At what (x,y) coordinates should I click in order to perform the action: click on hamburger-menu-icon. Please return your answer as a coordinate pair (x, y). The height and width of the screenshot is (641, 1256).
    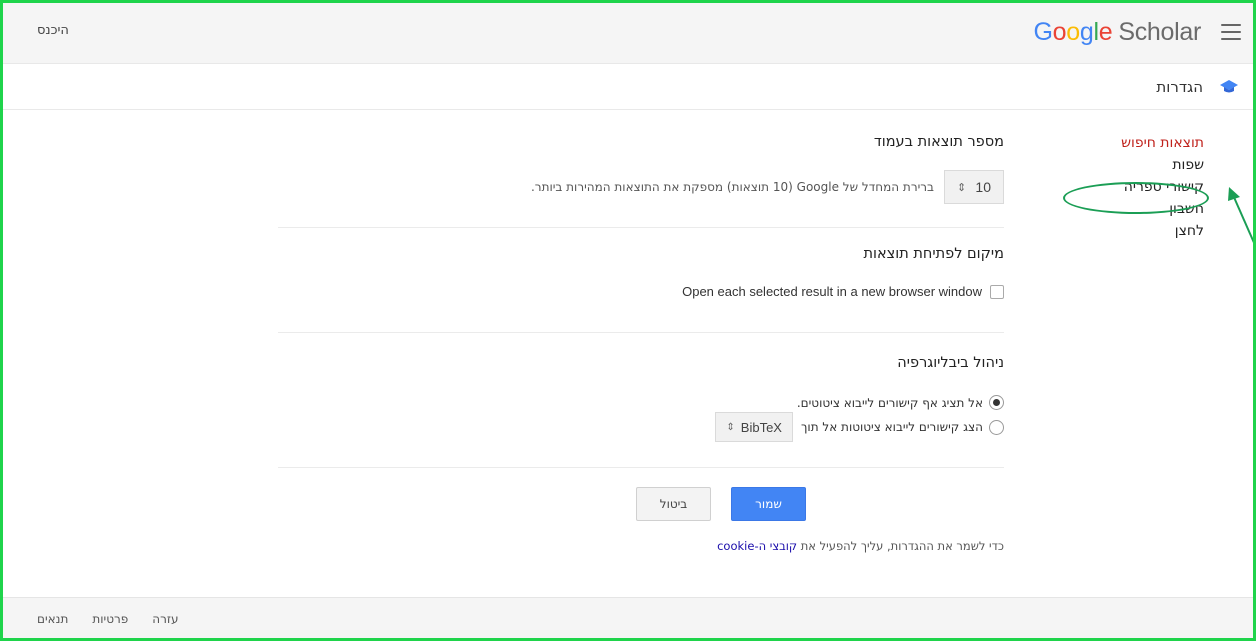
    Looking at the image, I should click on (1231, 32).